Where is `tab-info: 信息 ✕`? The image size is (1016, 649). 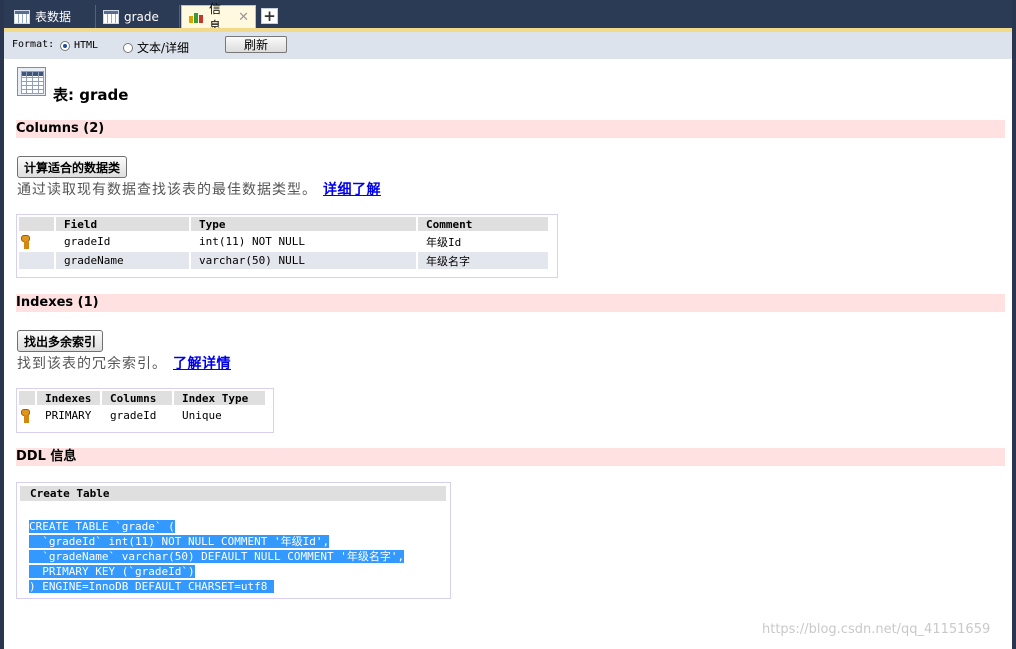
tab-info: 信息 ✕ is located at coordinates (218, 17).